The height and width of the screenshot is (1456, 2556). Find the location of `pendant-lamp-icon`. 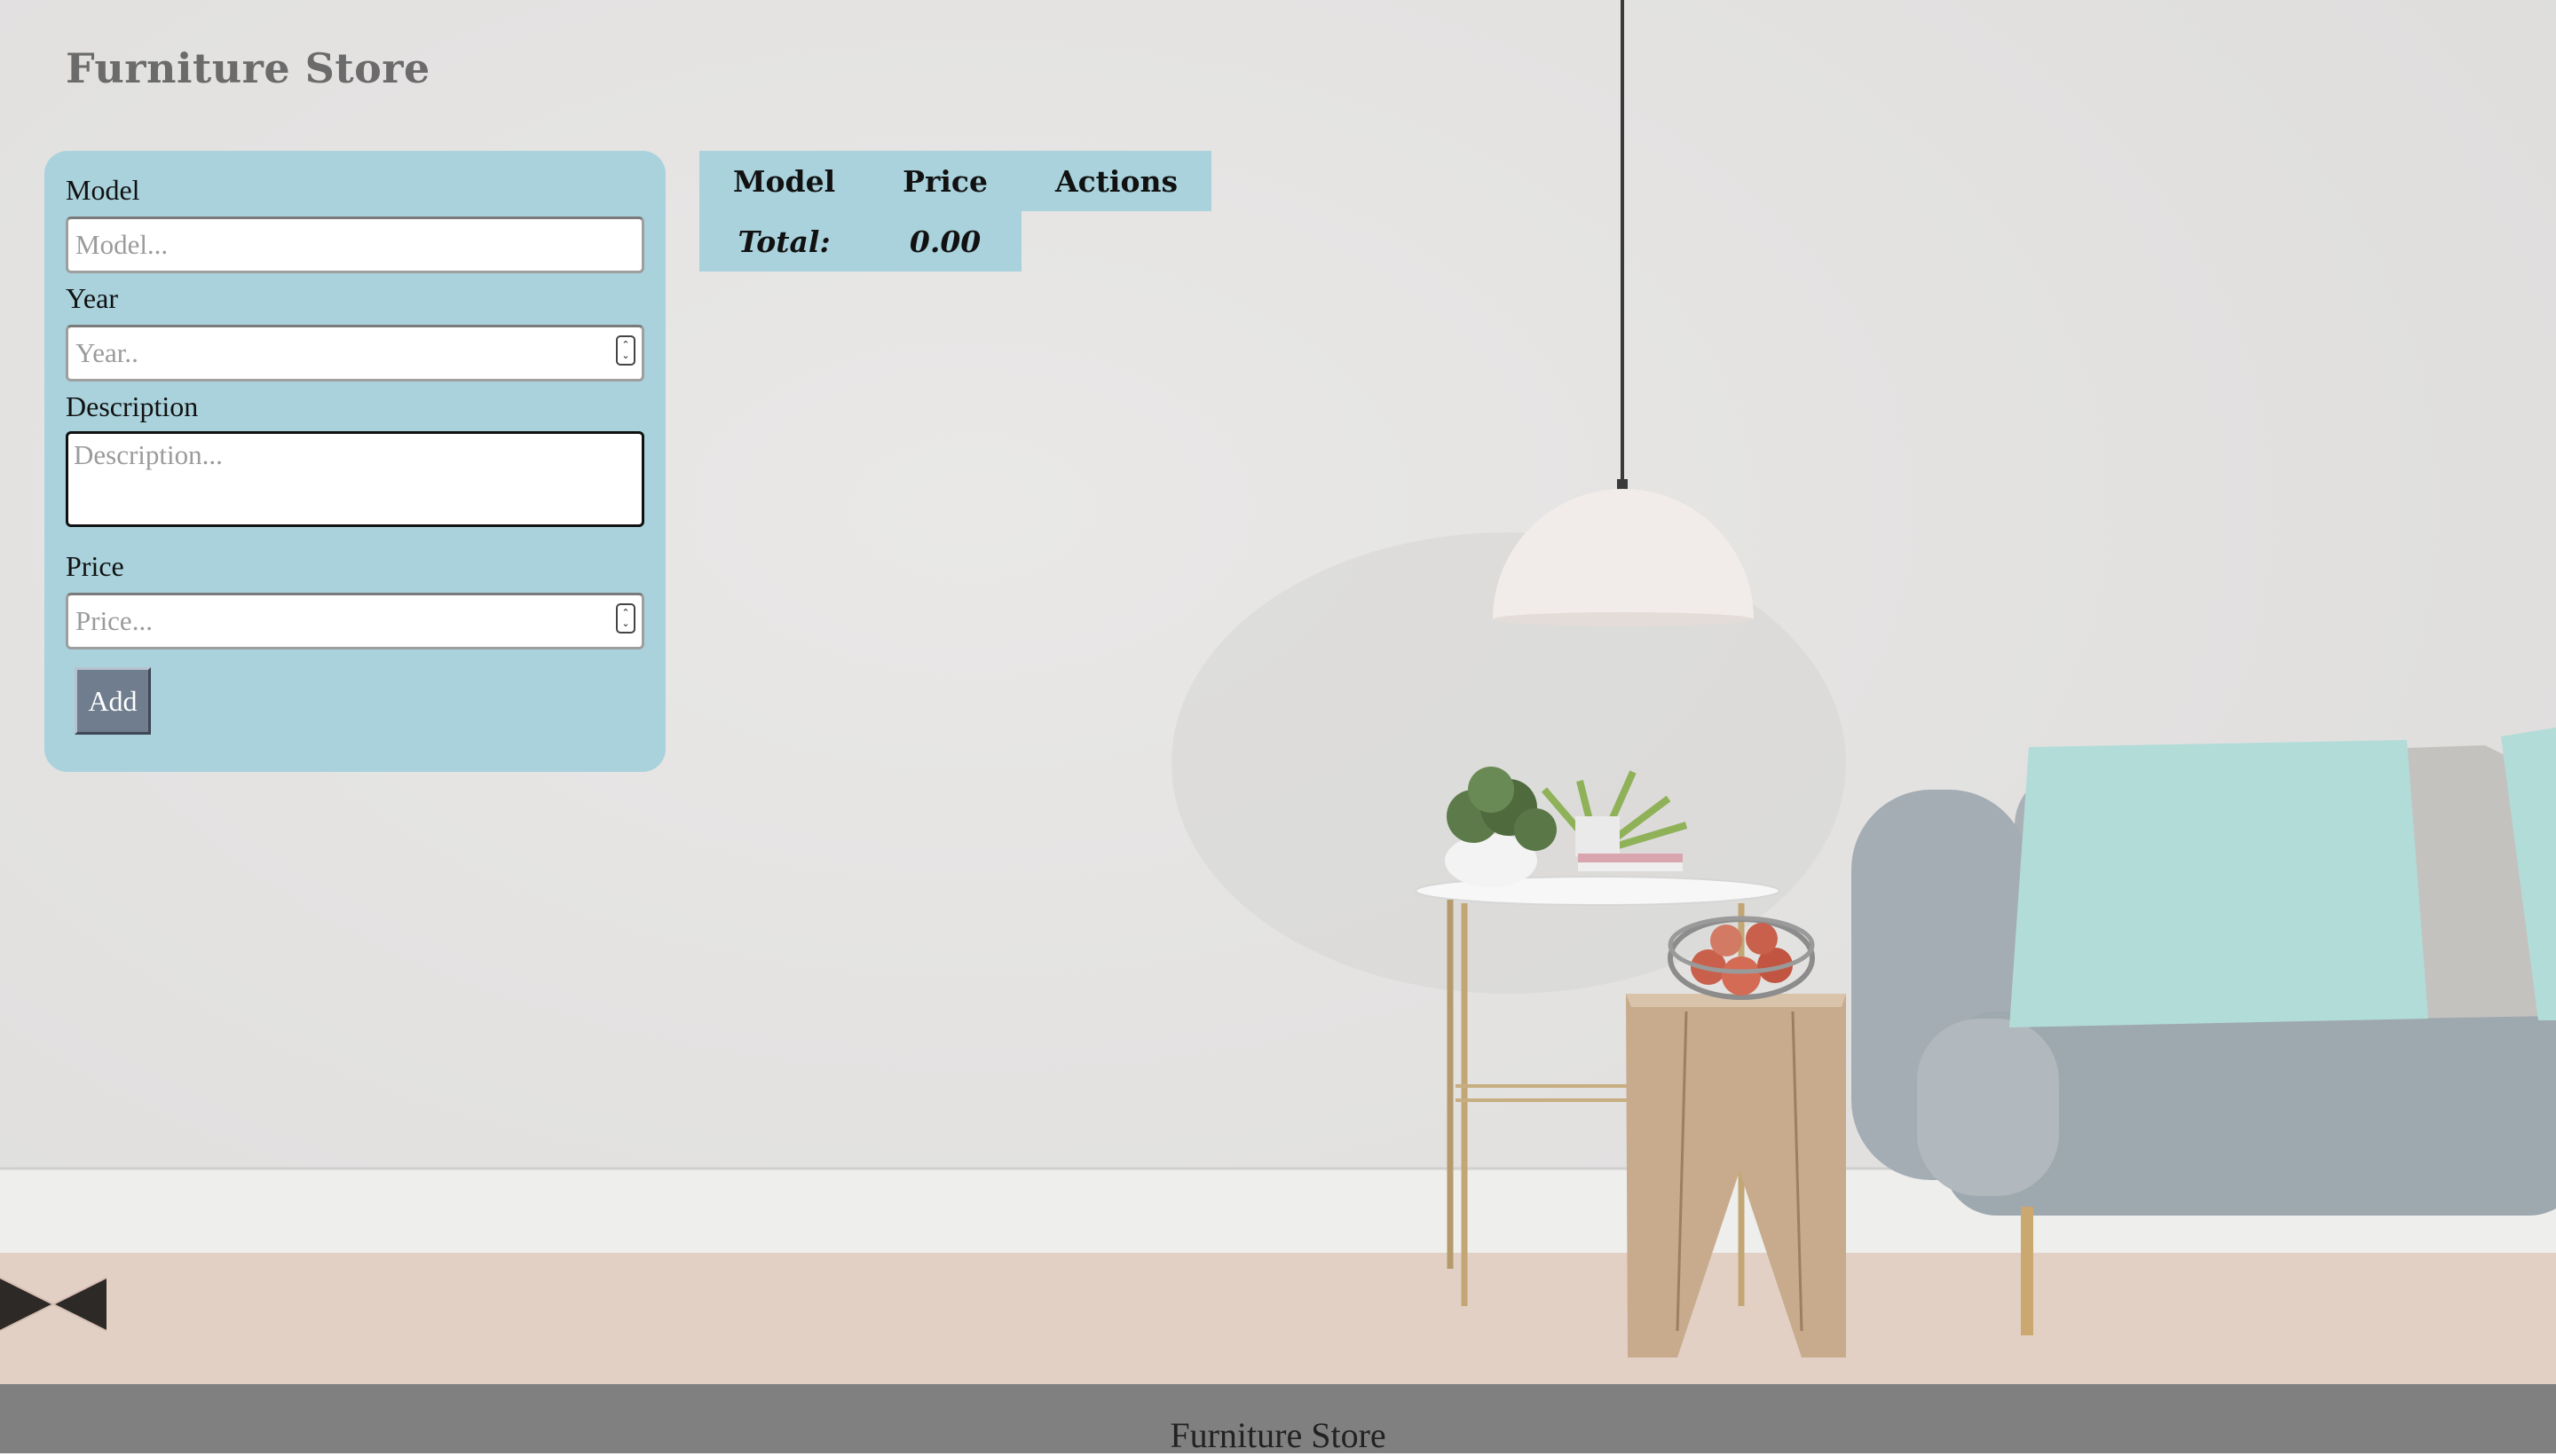

pendant-lamp-icon is located at coordinates (1623, 313).